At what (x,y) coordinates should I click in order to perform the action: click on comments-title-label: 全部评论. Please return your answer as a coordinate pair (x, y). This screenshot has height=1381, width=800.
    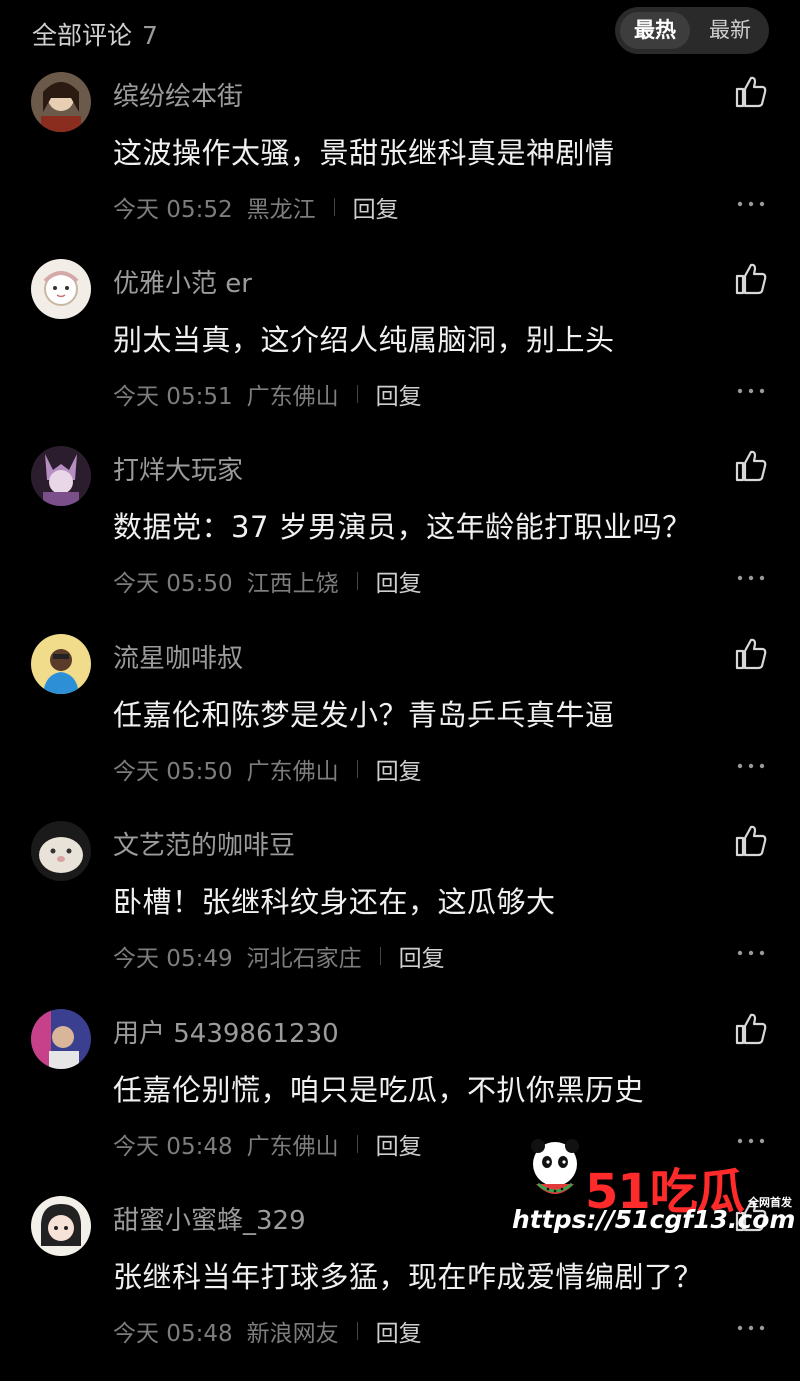
    Looking at the image, I should click on (82, 35).